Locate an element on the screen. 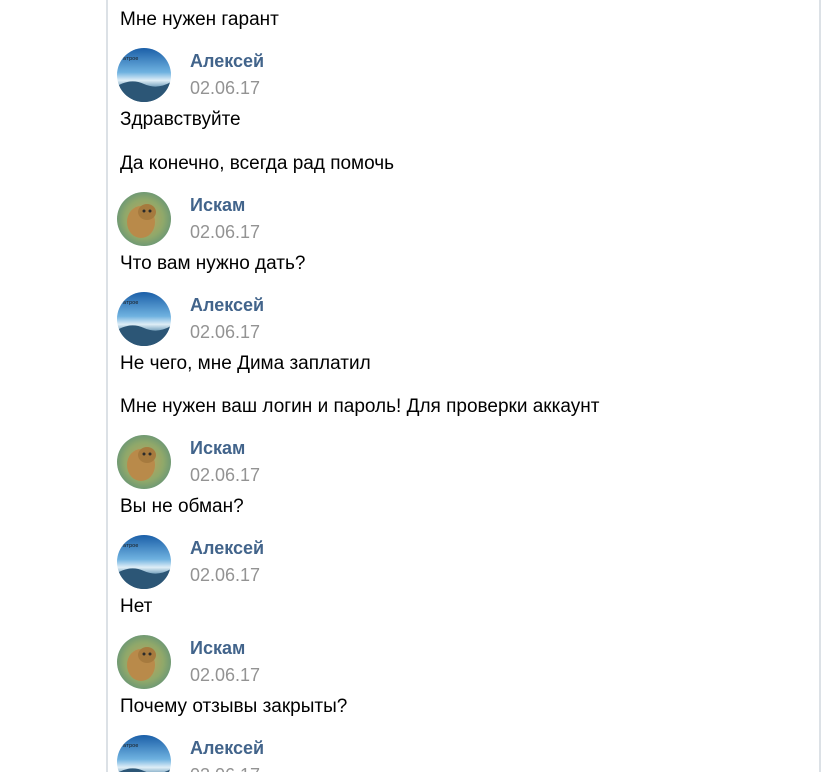  left-gutter is located at coordinates (53, 386).